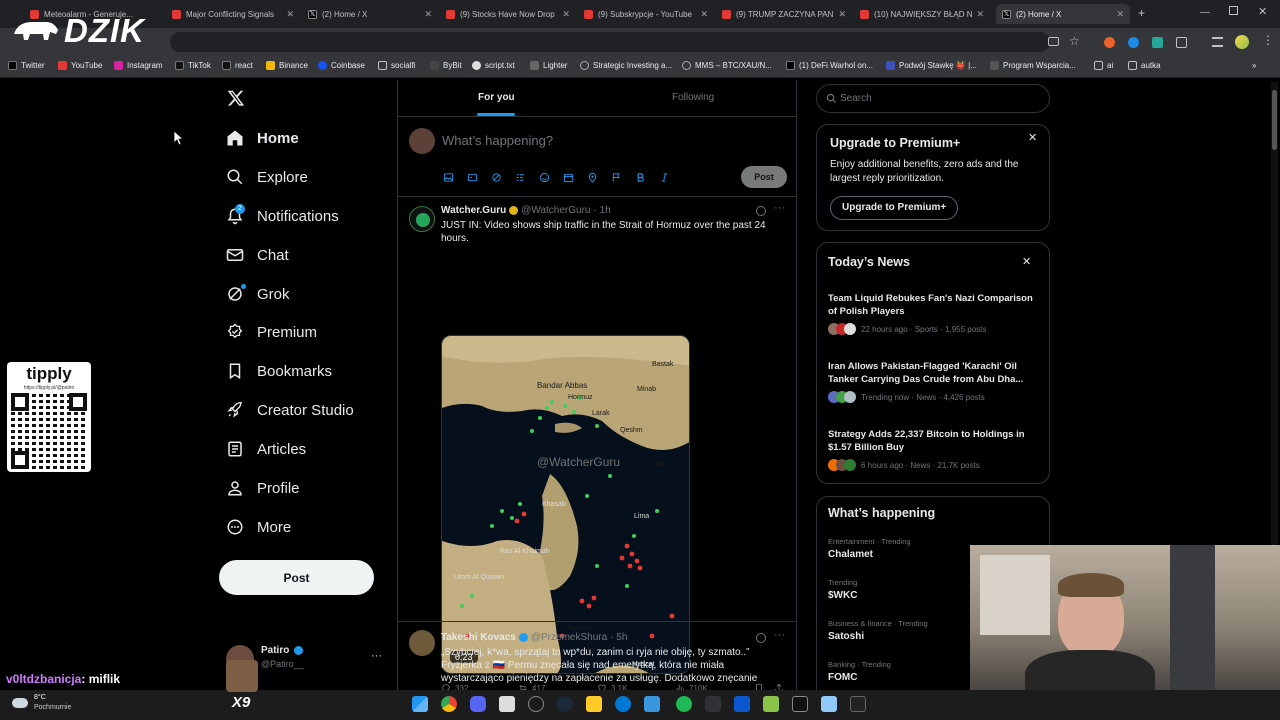 This screenshot has width=1280, height=720. Describe the element at coordinates (258, 294) in the screenshot. I see `nav-grok: Grok` at that location.